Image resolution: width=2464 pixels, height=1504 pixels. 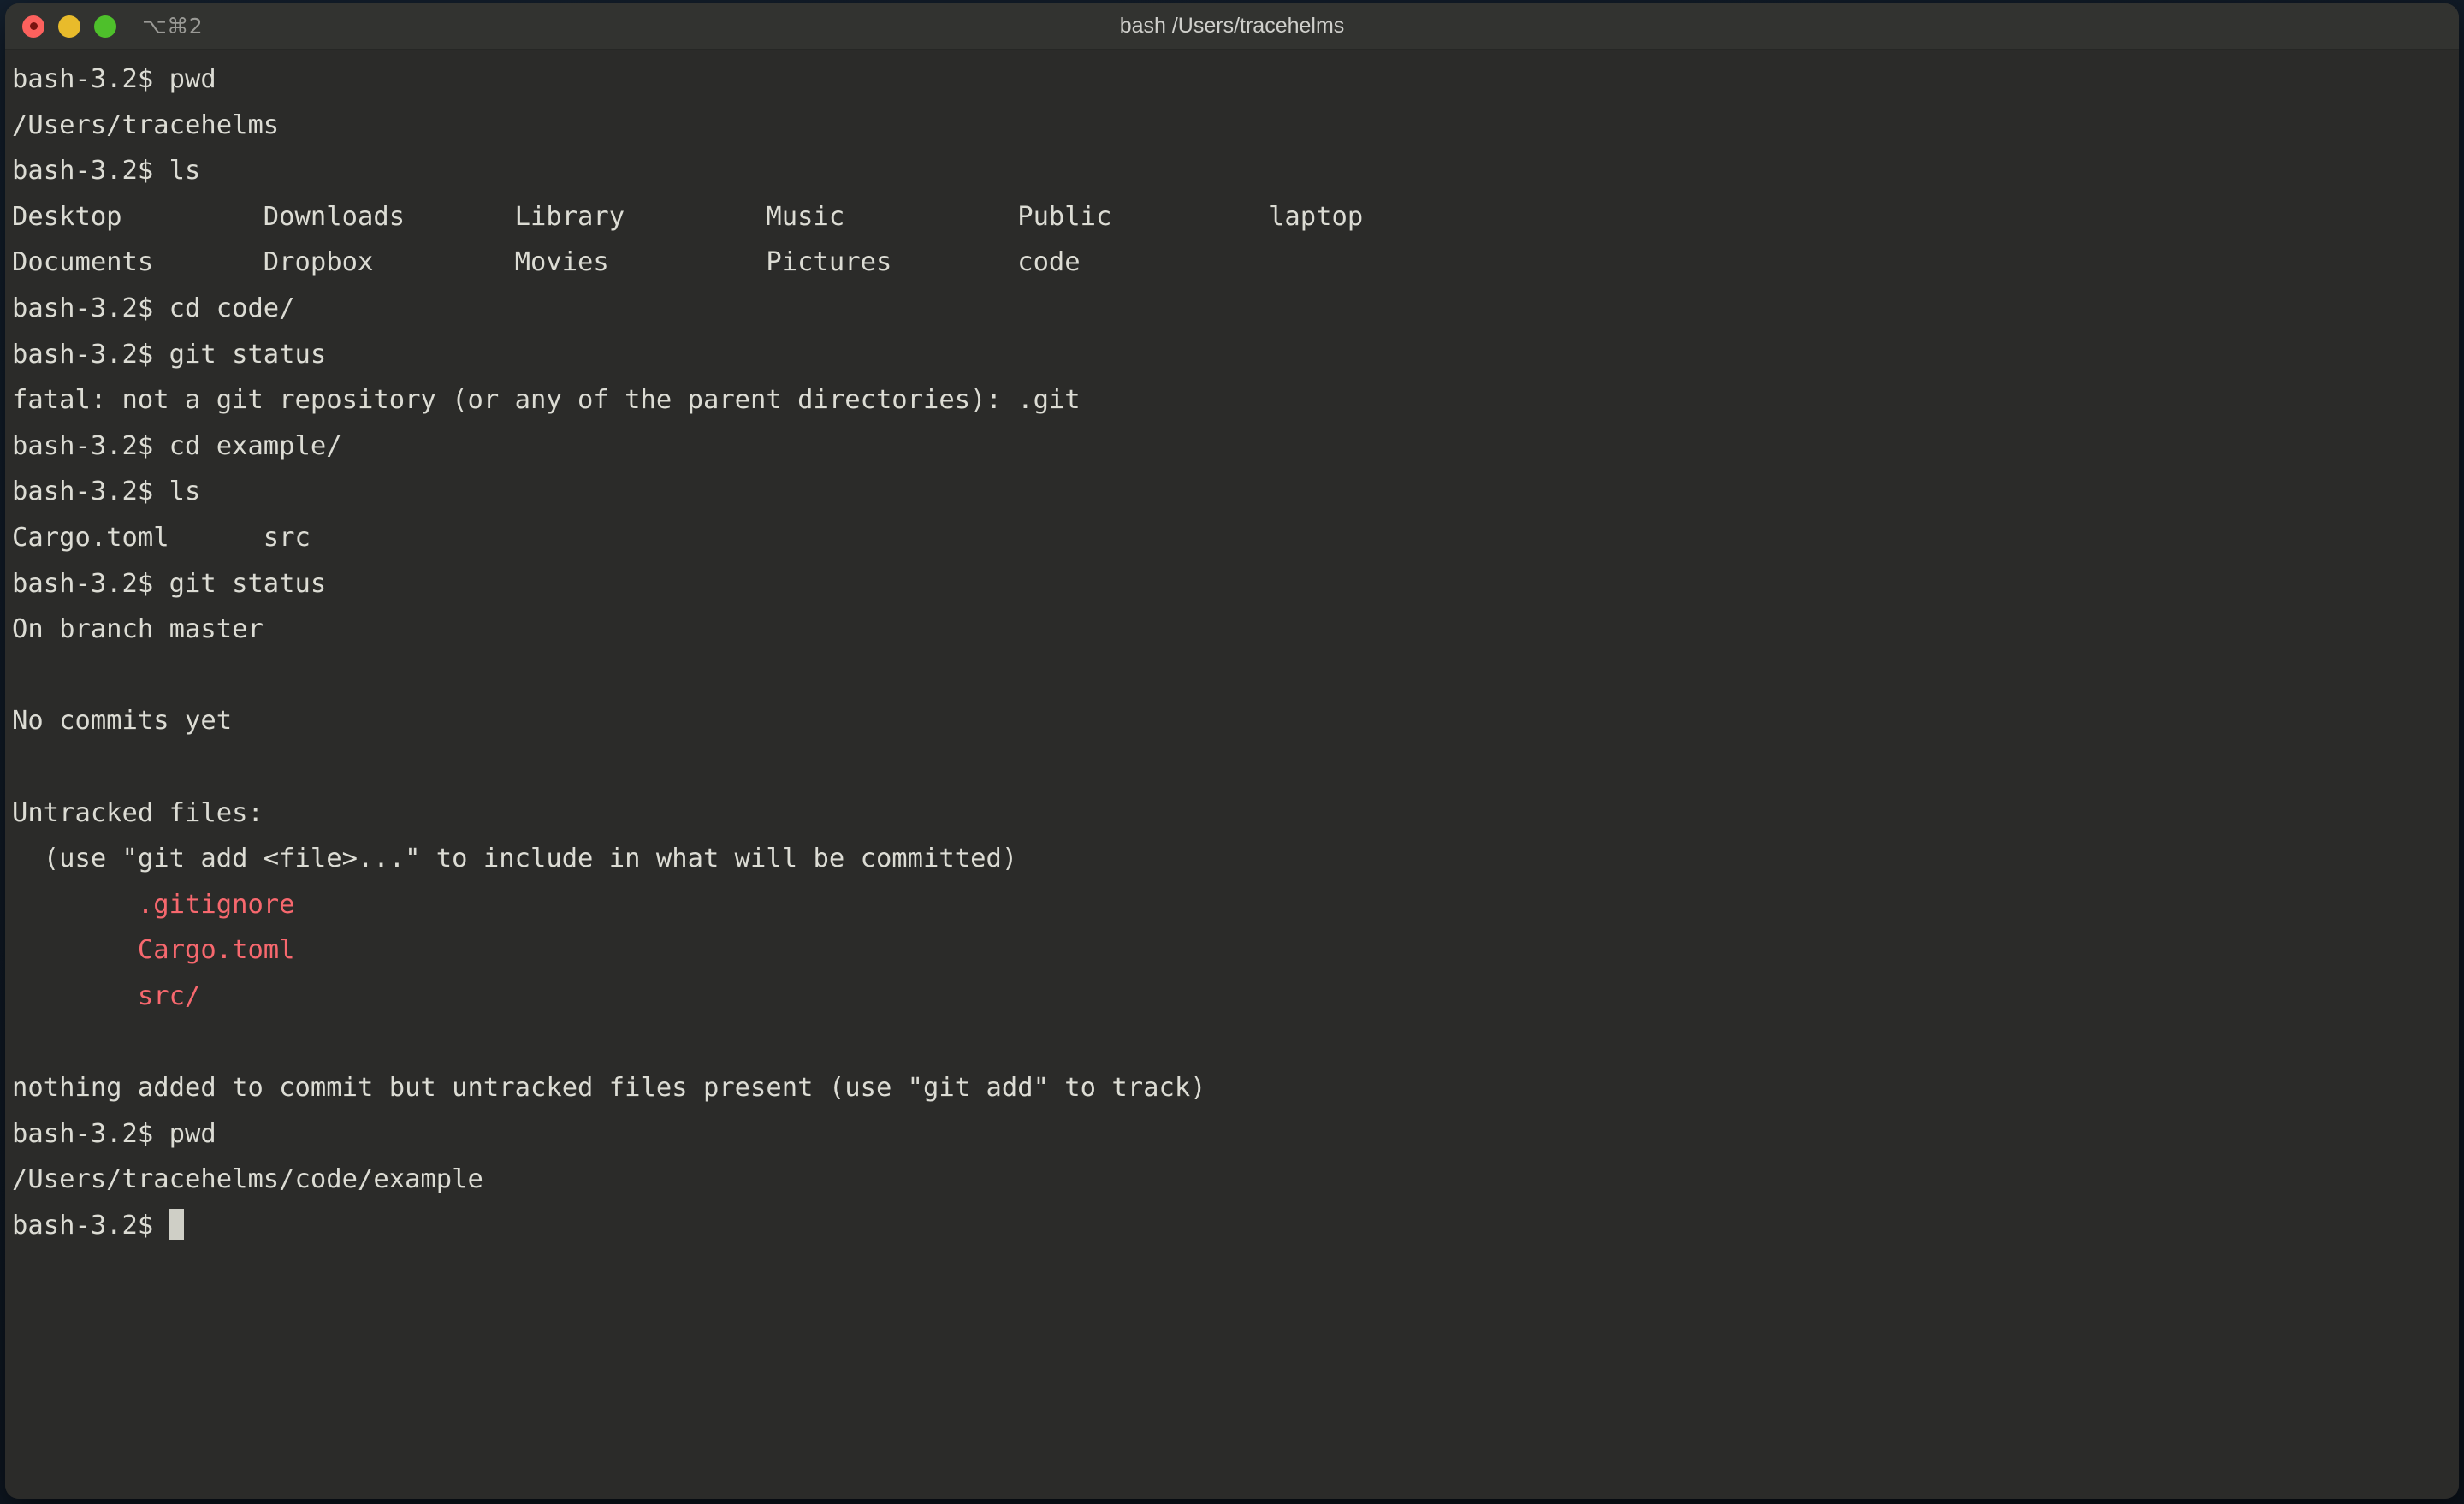 What do you see at coordinates (169, 995) in the screenshot?
I see `untracked-file-entry: src/` at bounding box center [169, 995].